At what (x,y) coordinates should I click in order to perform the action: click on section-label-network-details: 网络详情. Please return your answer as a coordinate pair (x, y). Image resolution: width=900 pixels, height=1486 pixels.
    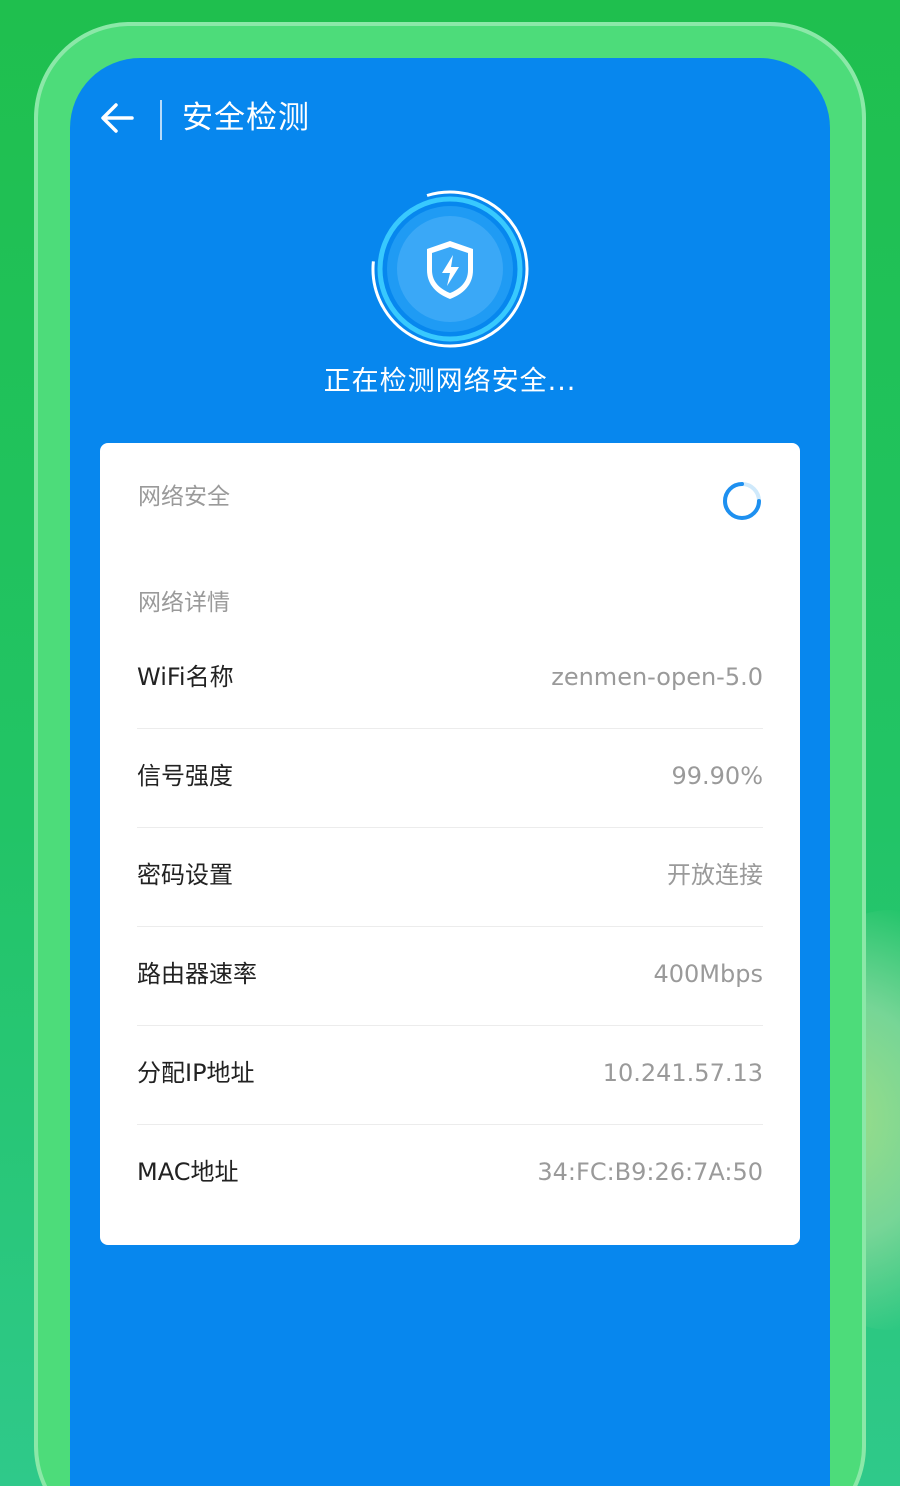
    Looking at the image, I should click on (184, 603).